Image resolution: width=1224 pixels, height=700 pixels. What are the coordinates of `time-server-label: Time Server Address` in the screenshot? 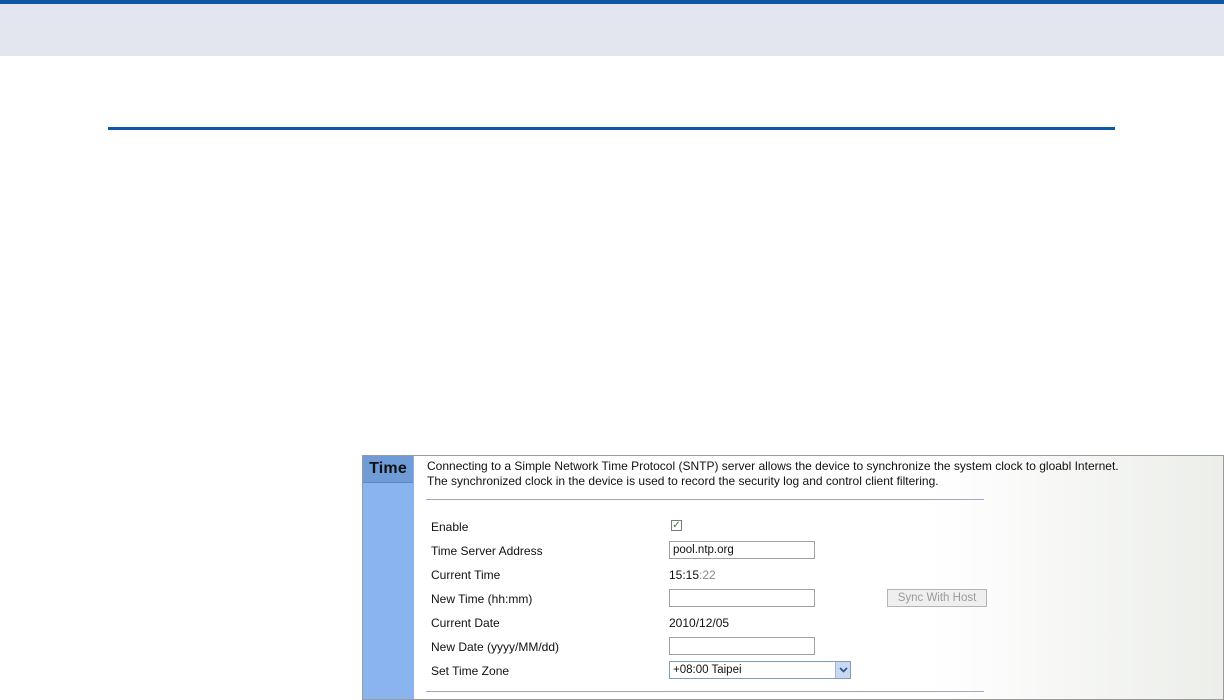 It's located at (487, 551).